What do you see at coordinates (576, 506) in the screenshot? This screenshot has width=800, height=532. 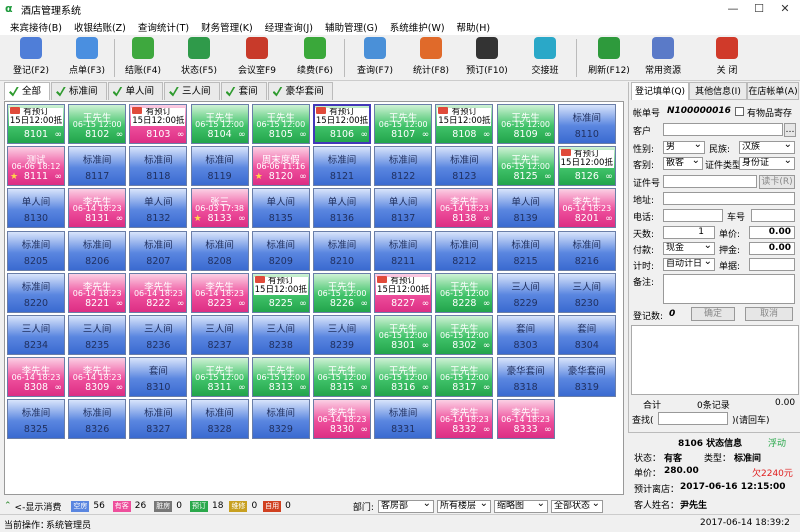 I see `state-select: 全部状态` at bounding box center [576, 506].